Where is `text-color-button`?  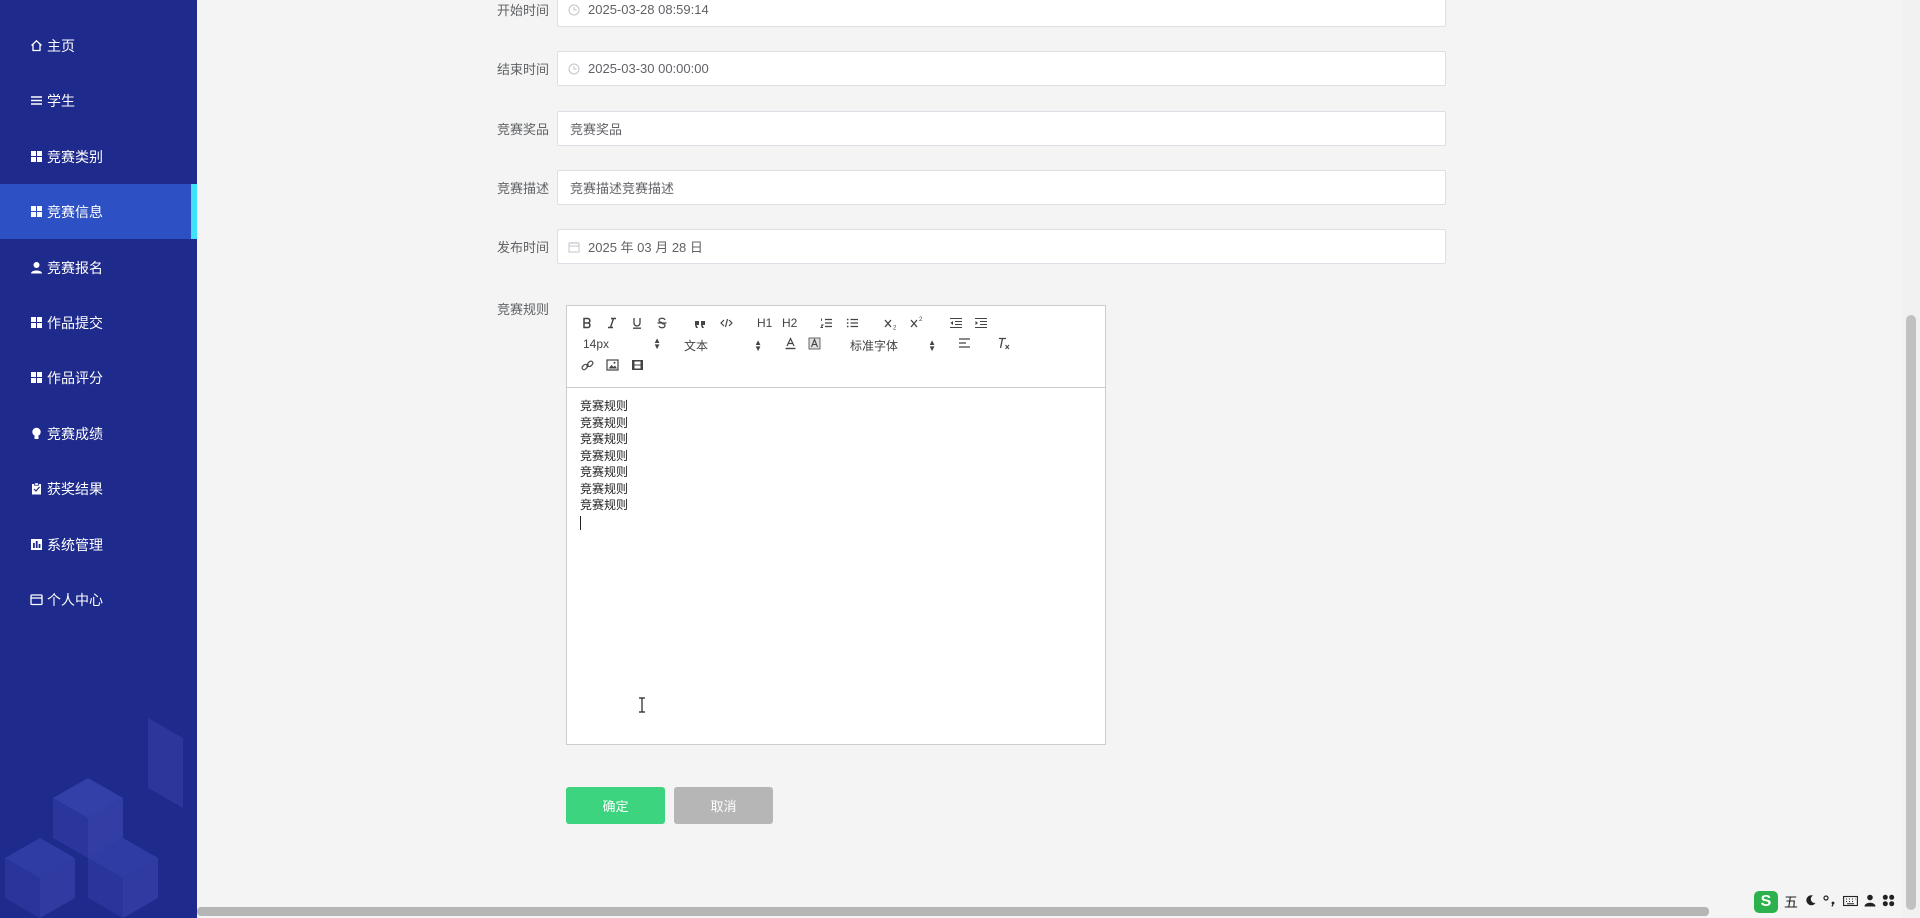
text-color-button is located at coordinates (790, 343).